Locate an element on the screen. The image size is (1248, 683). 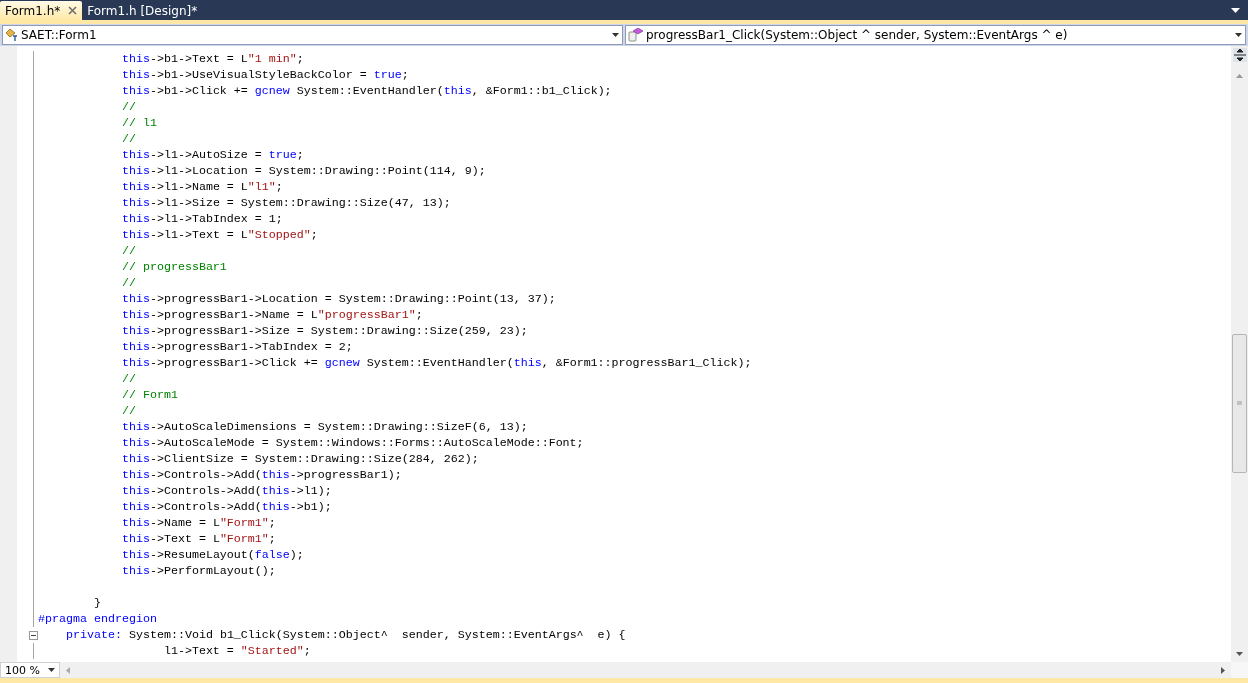
code-line: this->l1->Text = L"Stopped"; is located at coordinates (219, 235).